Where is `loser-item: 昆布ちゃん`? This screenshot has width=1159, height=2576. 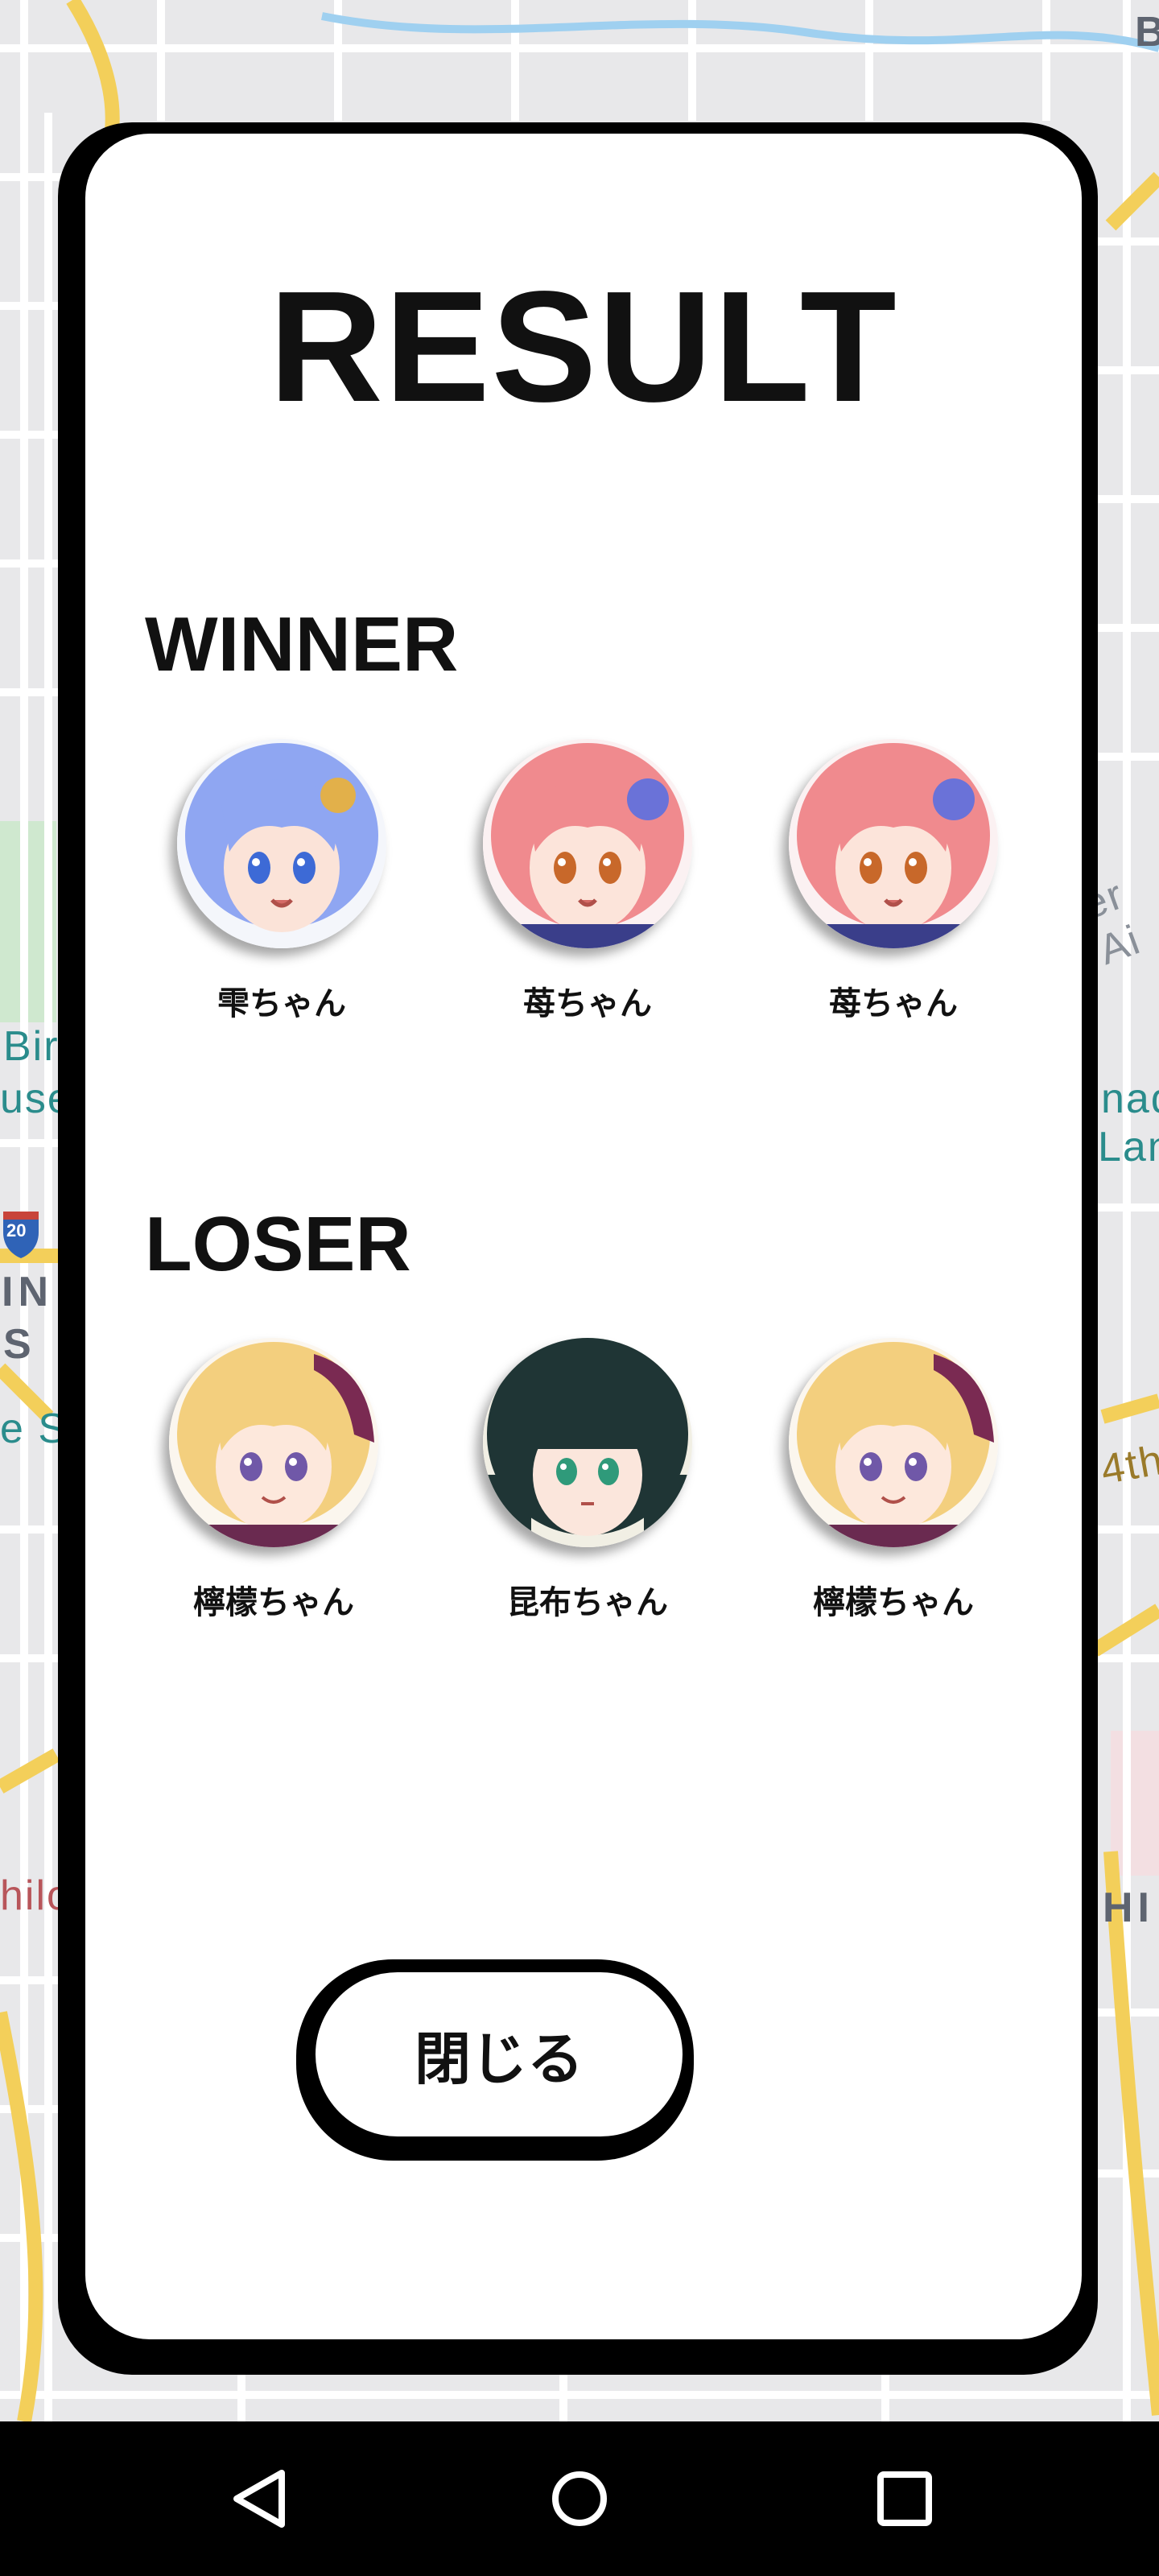 loser-item: 昆布ちゃん is located at coordinates (587, 1480).